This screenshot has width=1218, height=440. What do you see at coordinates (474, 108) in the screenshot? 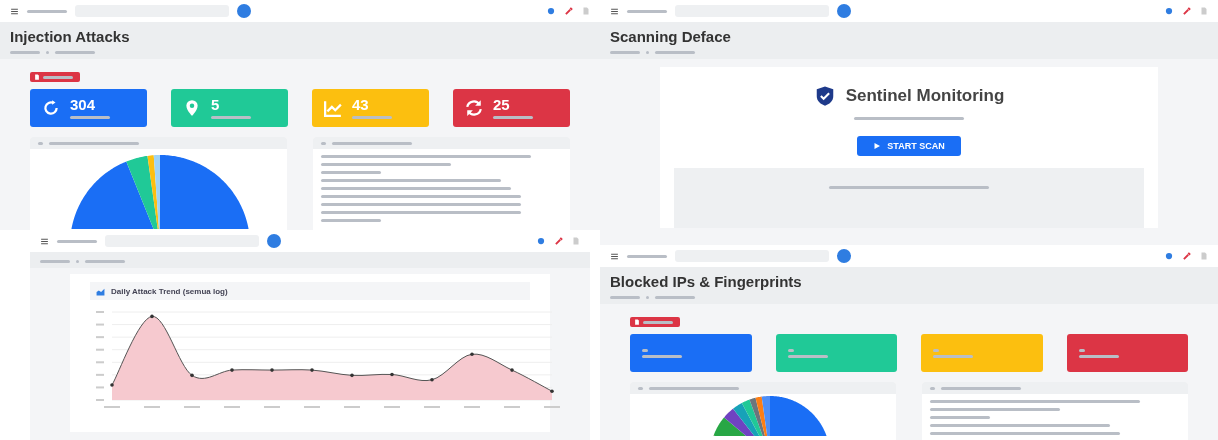
I see `sync-arrows-icon` at bounding box center [474, 108].